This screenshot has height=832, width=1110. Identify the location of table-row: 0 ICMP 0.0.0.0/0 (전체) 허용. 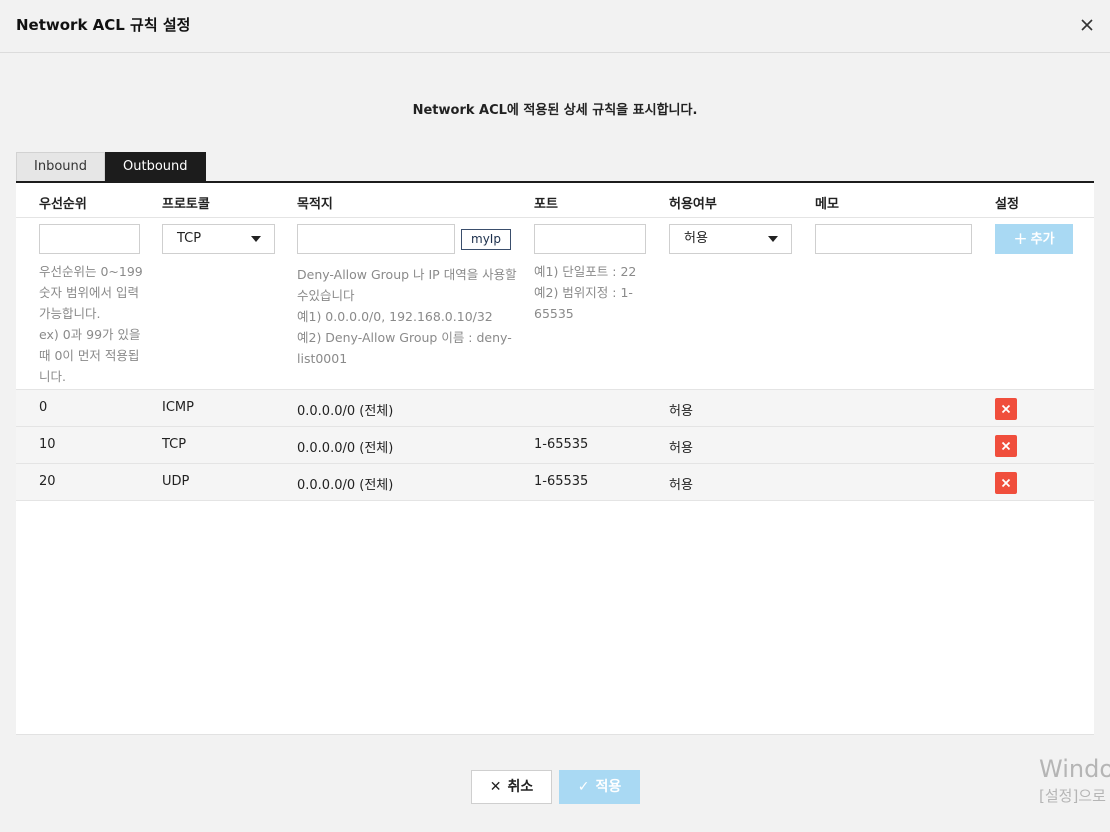
(555, 408).